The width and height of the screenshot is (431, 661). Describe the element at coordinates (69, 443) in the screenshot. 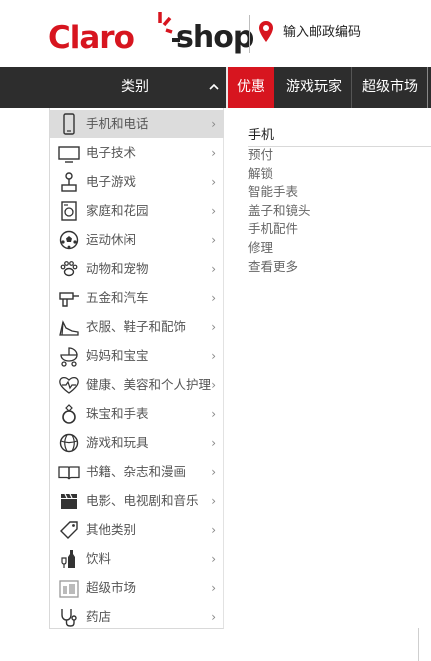

I see `ball-icon` at that location.